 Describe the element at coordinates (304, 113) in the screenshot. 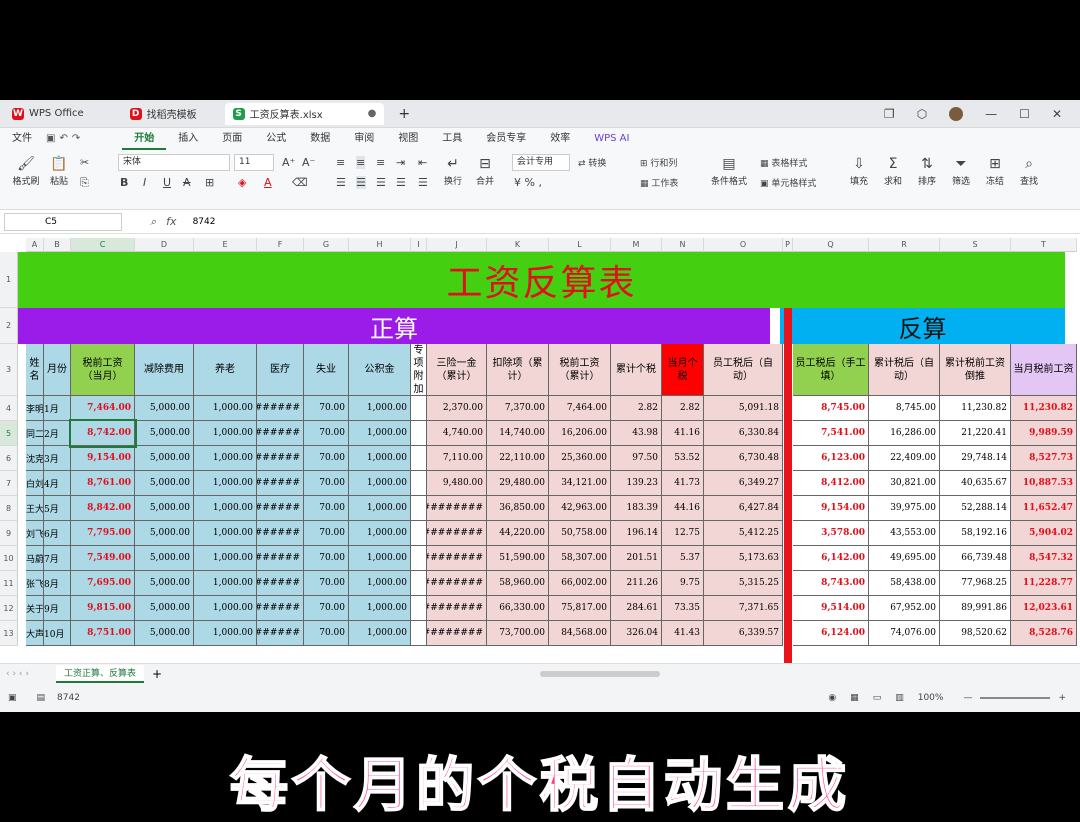

I see `tab-workbook: S 工资反算表.xlsx ●` at that location.